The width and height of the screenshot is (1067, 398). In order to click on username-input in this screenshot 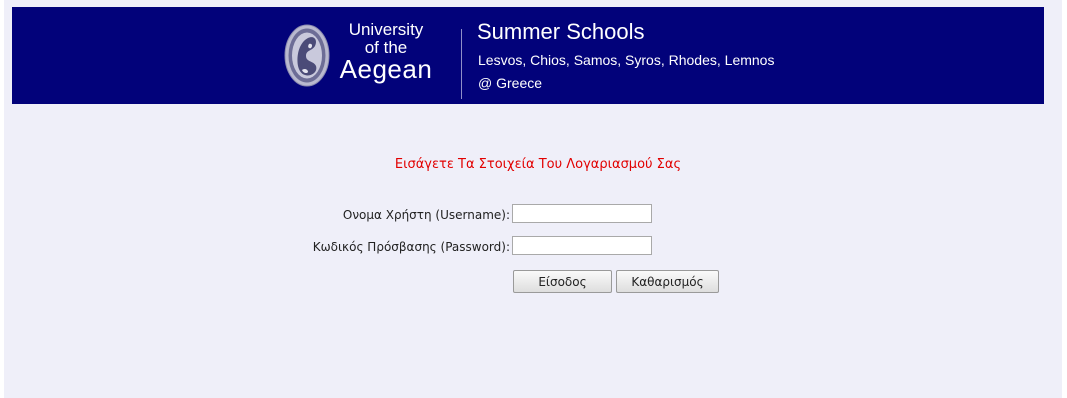, I will do `click(582, 213)`.